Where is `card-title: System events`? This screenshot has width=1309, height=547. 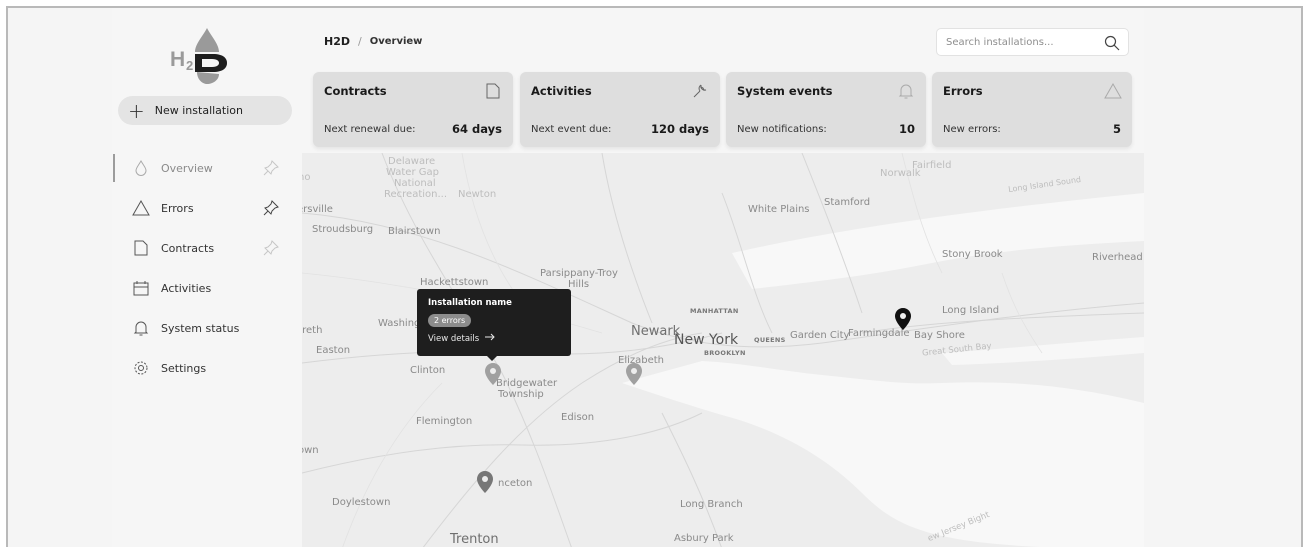 card-title: System events is located at coordinates (785, 91).